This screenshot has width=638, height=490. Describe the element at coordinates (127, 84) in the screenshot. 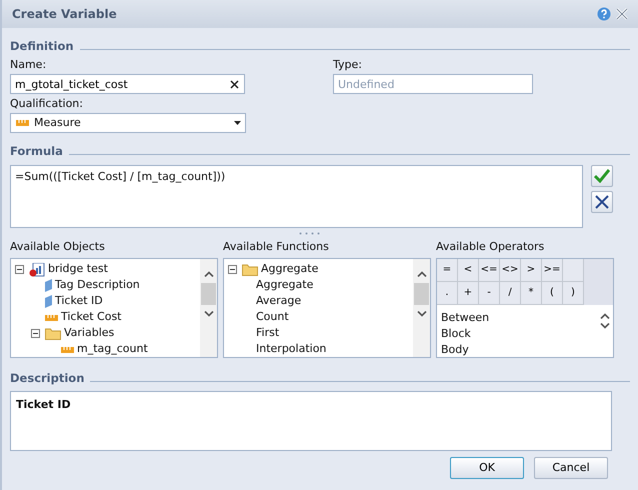

I see `name-field: m_gtotal_ticket_cost` at that location.